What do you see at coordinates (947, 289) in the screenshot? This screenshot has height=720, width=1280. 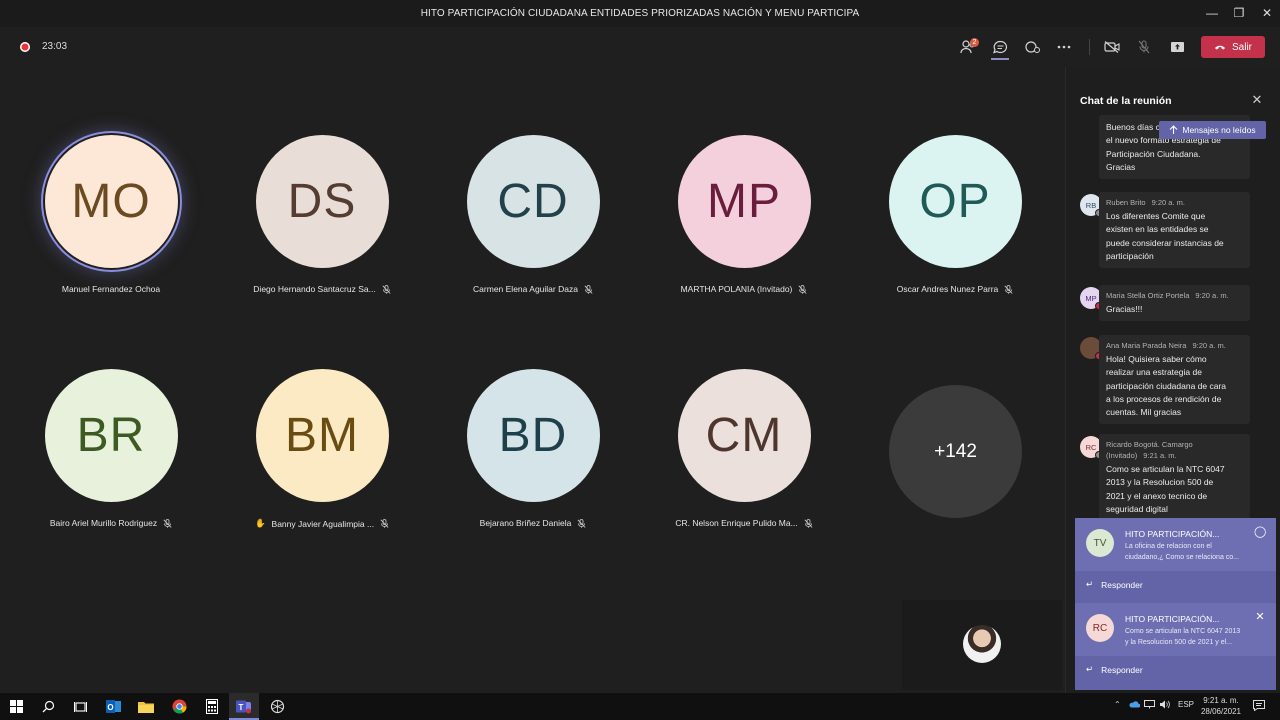 I see `participant-name-text: Oscar Andres Nunez Parra` at bounding box center [947, 289].